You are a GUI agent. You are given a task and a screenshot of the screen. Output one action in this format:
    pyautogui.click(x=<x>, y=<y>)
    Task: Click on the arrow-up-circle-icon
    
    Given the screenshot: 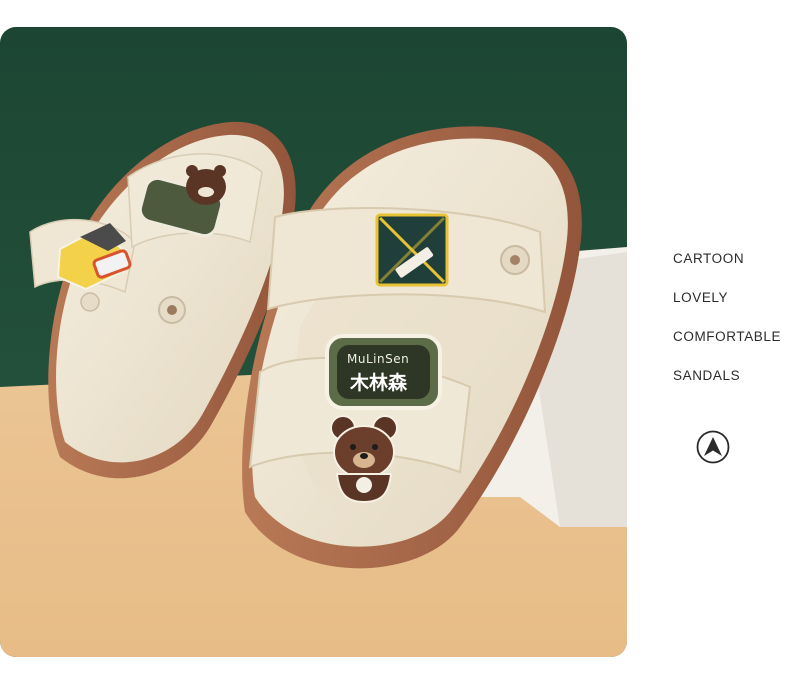 What is the action you would take?
    pyautogui.click(x=713, y=447)
    